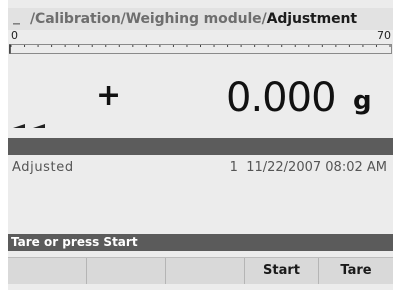  What do you see at coordinates (362, 101) in the screenshot?
I see `weight-unit: g` at bounding box center [362, 101].